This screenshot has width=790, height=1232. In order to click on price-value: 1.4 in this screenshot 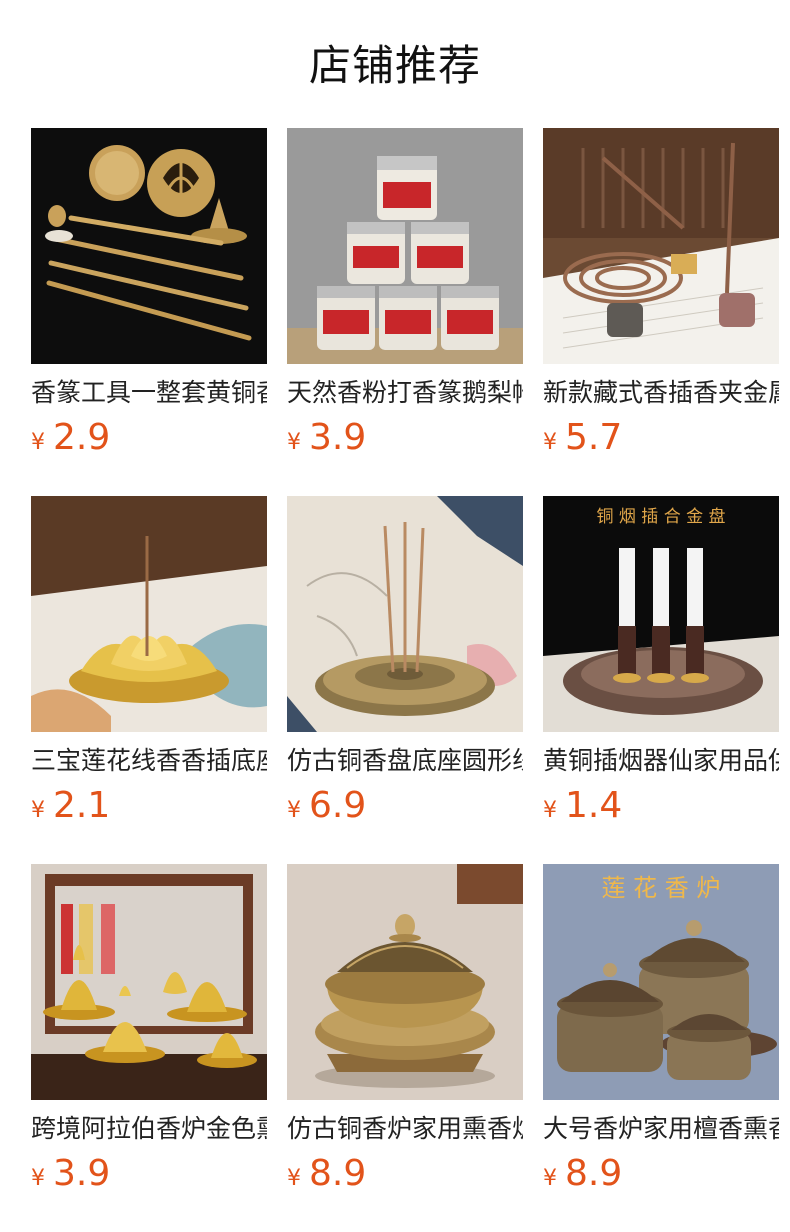, I will do `click(594, 805)`.